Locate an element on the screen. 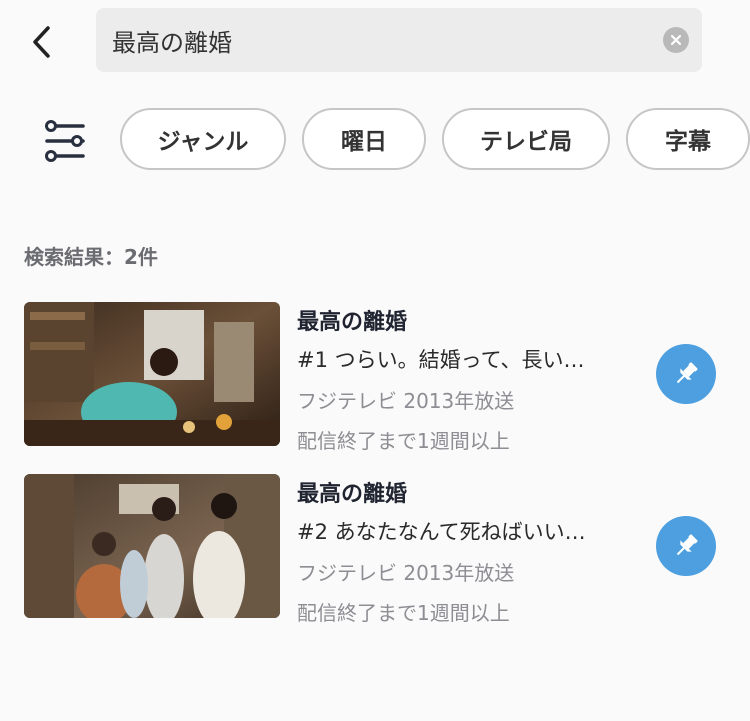 This screenshot has width=750, height=721. clear-search-button is located at coordinates (676, 40).